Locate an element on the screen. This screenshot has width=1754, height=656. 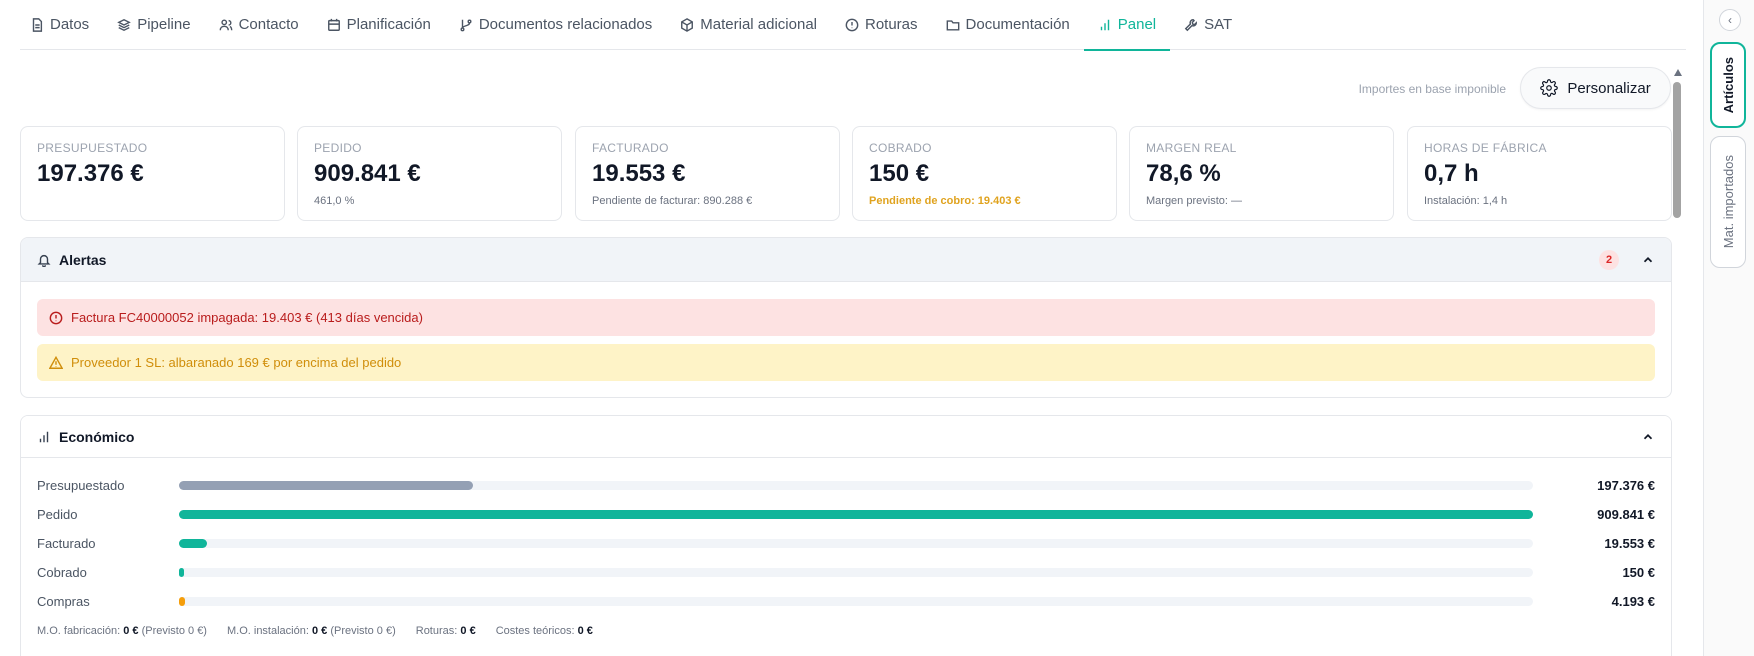
tab-pipeline: Pipeline is located at coordinates (153, 25).